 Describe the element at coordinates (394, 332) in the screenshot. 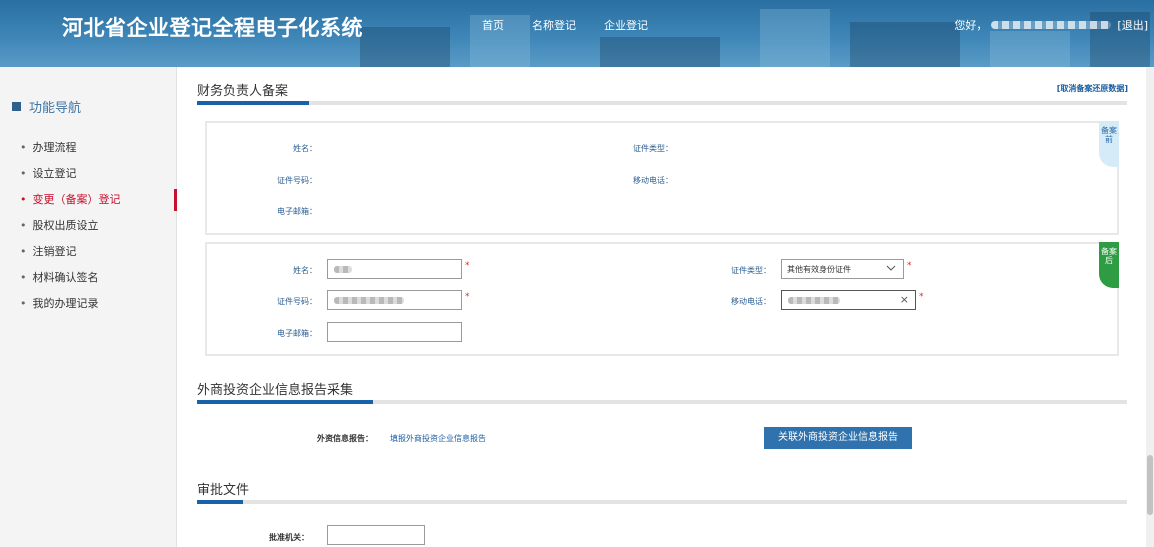

I see `email-input` at that location.